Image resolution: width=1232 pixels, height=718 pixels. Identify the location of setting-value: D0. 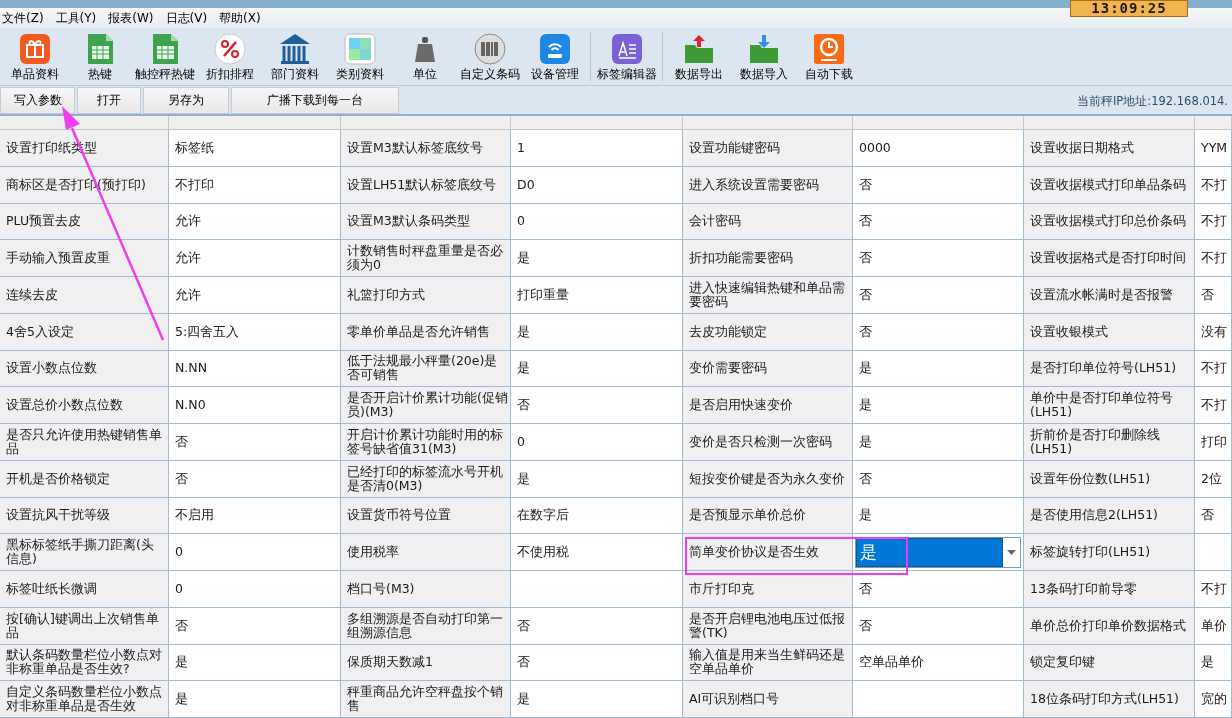
(597, 185).